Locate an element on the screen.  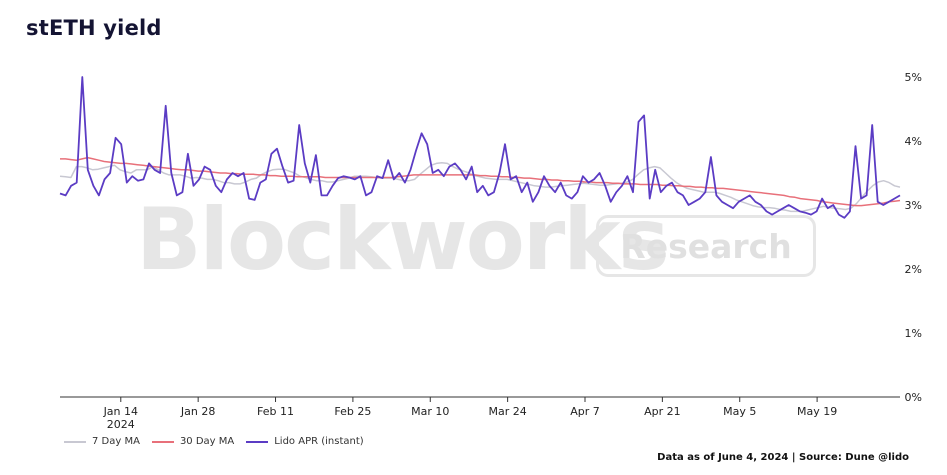
legend-swatch-ma30 is located at coordinates (162, 441).